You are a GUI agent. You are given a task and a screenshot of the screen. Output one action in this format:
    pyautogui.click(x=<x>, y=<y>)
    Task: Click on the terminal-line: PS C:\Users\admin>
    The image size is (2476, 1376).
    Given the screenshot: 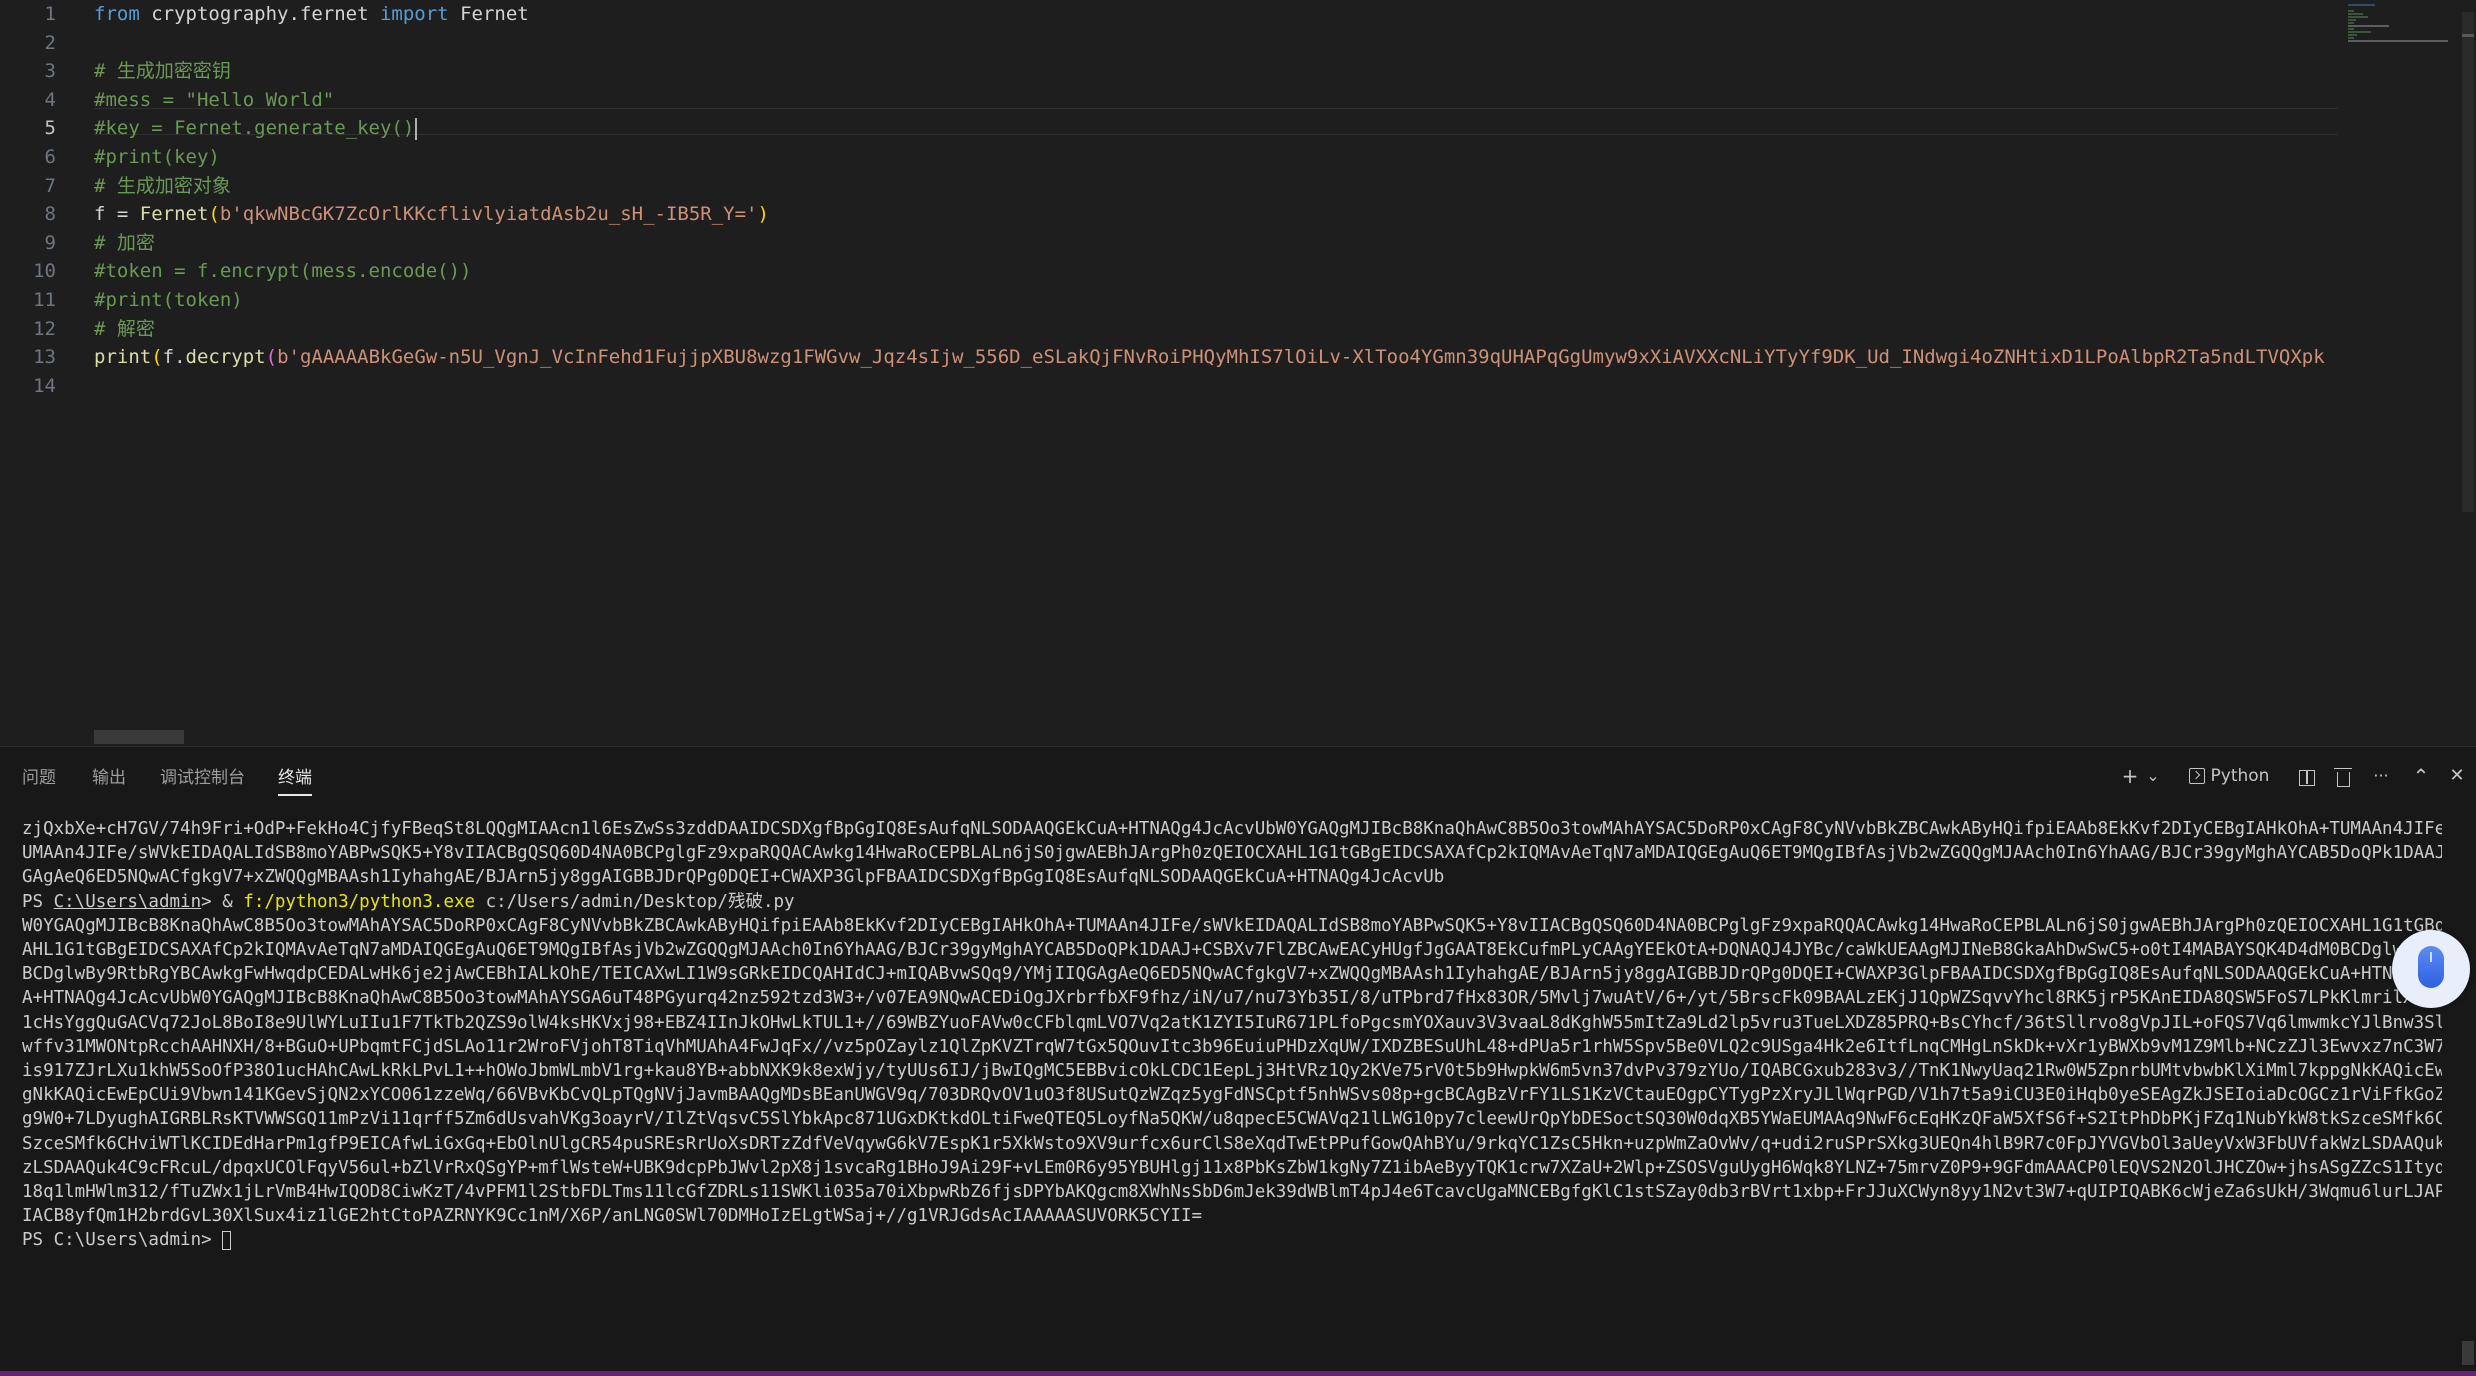 What is the action you would take?
    pyautogui.click(x=1232, y=1240)
    